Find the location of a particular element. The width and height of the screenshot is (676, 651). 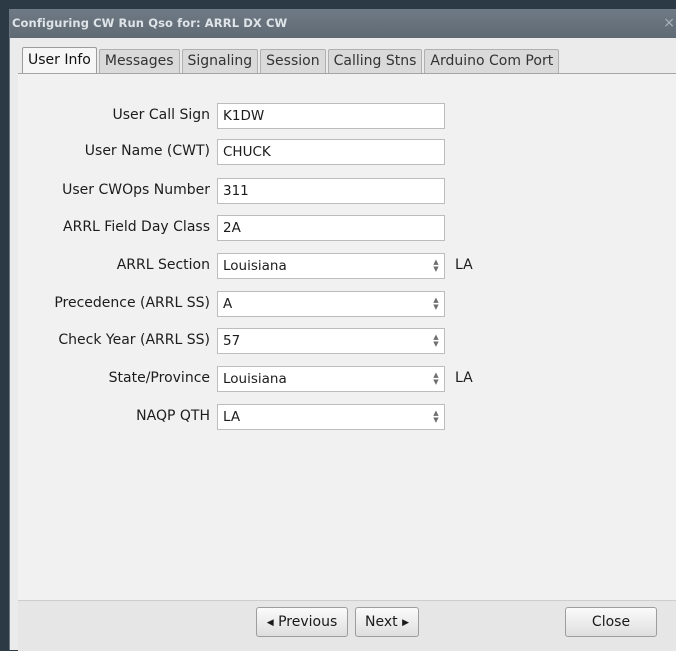

close-icon: × is located at coordinates (669, 23).